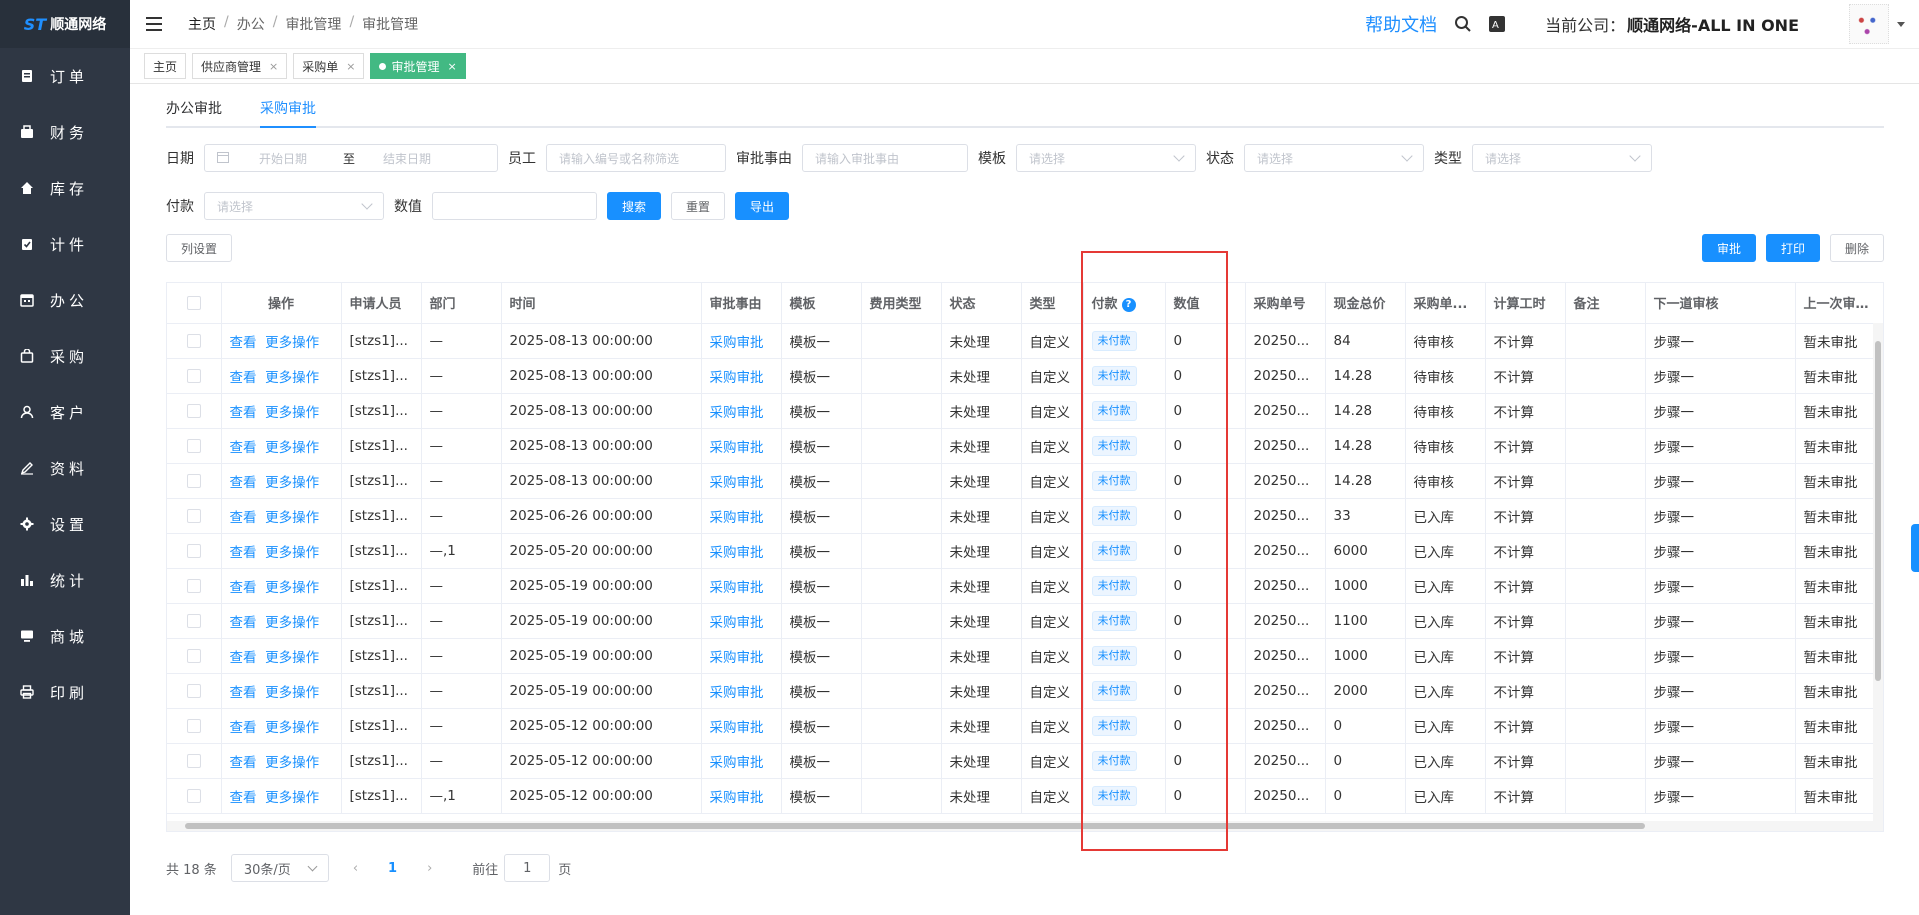 This screenshot has width=1919, height=915. What do you see at coordinates (199, 248) in the screenshot?
I see `column-settings-button: 列设置` at bounding box center [199, 248].